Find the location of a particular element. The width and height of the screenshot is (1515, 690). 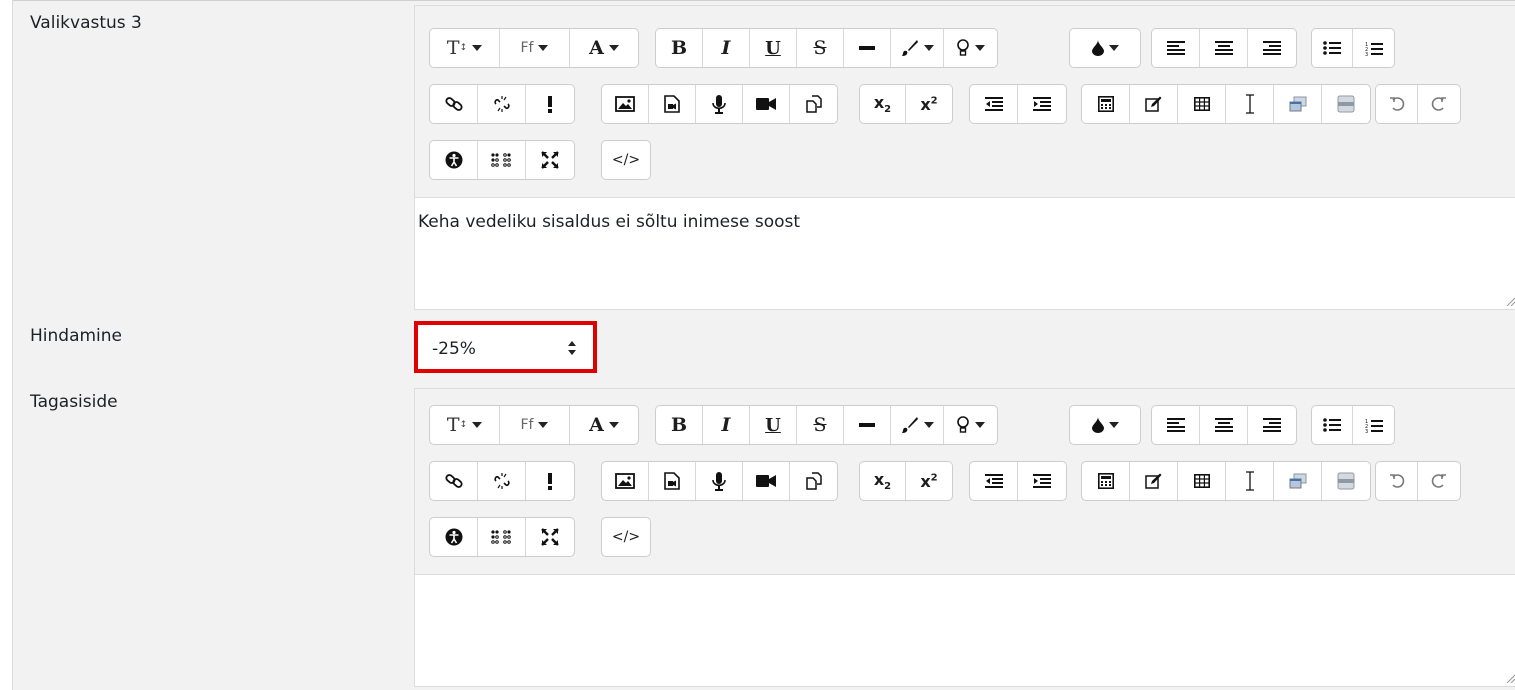

underline-icon: U is located at coordinates (773, 425).